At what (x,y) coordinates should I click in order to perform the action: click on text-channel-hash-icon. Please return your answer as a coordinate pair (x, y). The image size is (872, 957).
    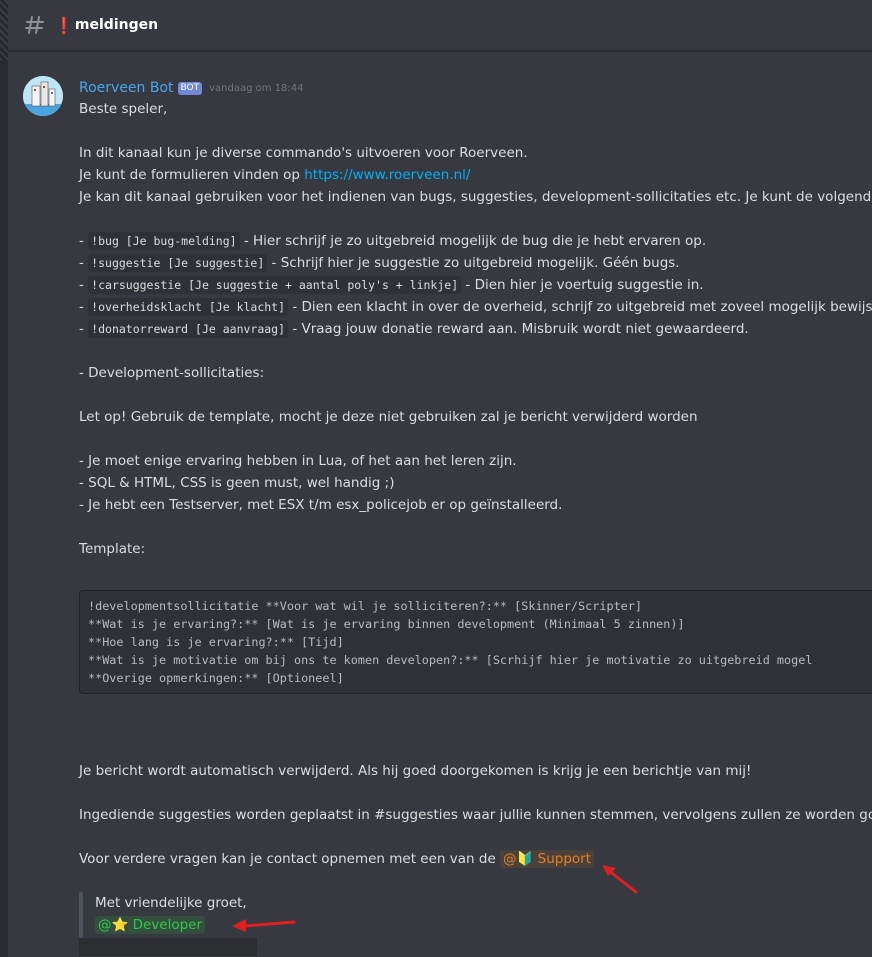
    Looking at the image, I should click on (35, 25).